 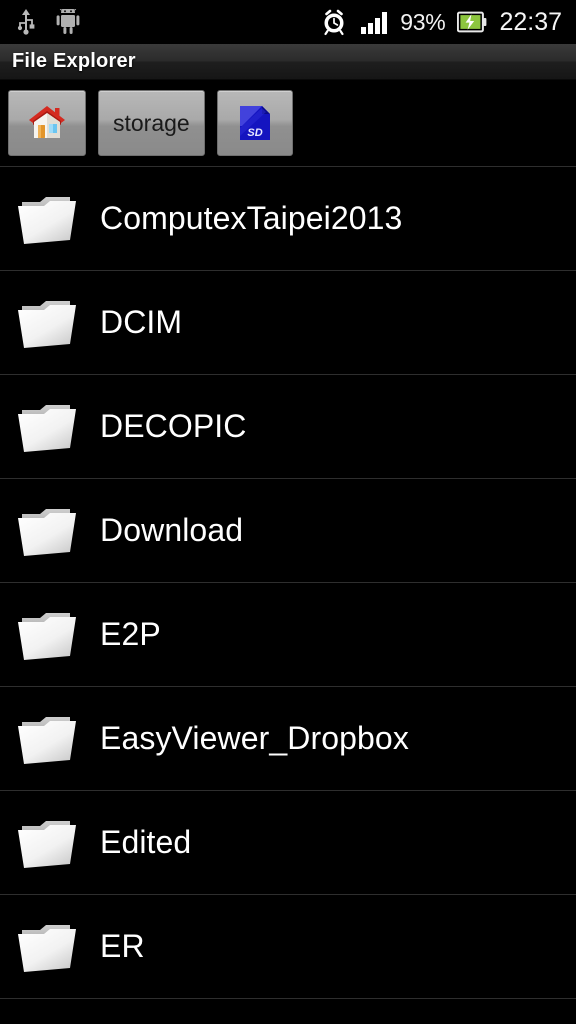 I want to click on breadcrumb: storage SD, so click(x=288, y=123).